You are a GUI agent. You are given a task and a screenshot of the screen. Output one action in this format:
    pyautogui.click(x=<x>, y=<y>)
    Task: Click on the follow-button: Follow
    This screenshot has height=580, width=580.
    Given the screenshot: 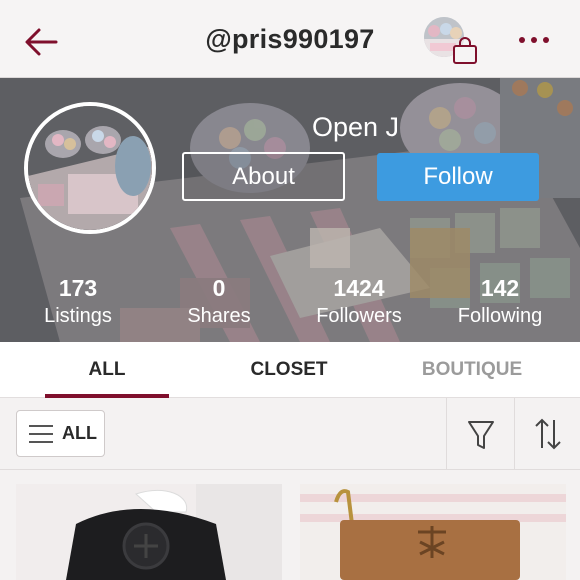 What is the action you would take?
    pyautogui.click(x=458, y=177)
    